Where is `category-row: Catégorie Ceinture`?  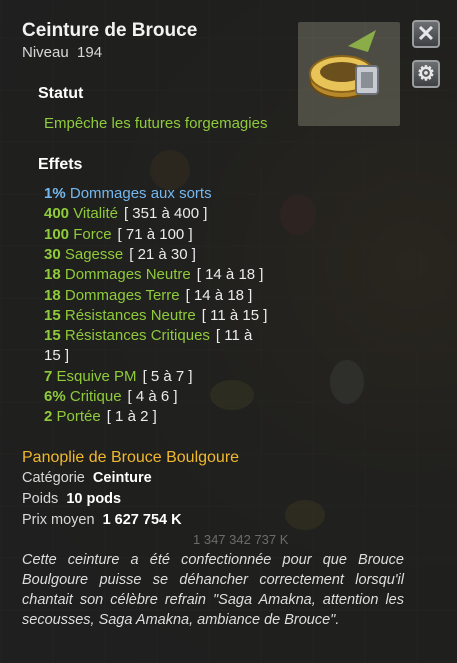
category-row: Catégorie Ceinture is located at coordinates (87, 478).